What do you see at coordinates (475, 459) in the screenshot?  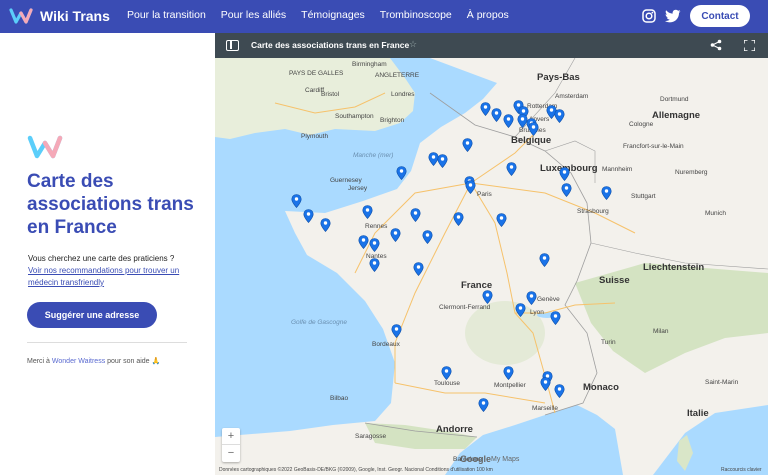 I see `google-logo: Google` at bounding box center [475, 459].